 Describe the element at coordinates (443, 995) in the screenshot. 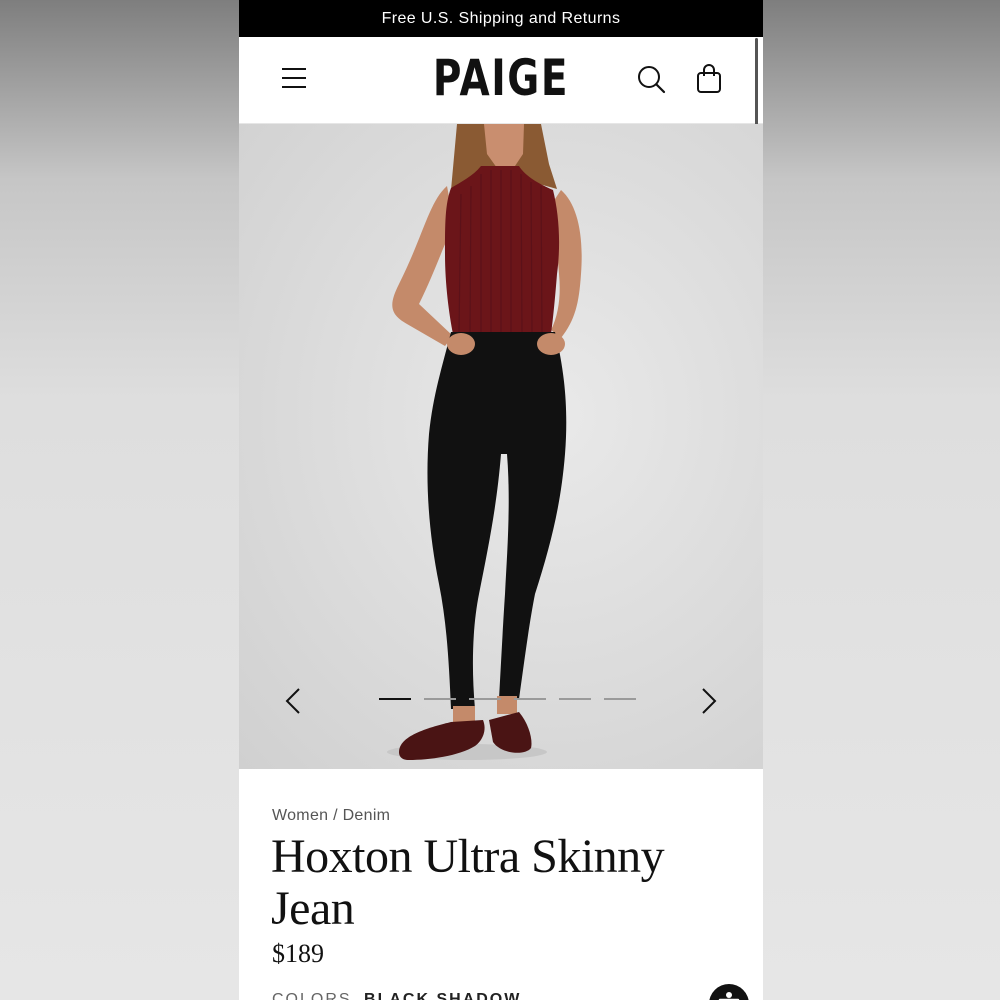

I see `color-value: BLACK SHADOW` at that location.